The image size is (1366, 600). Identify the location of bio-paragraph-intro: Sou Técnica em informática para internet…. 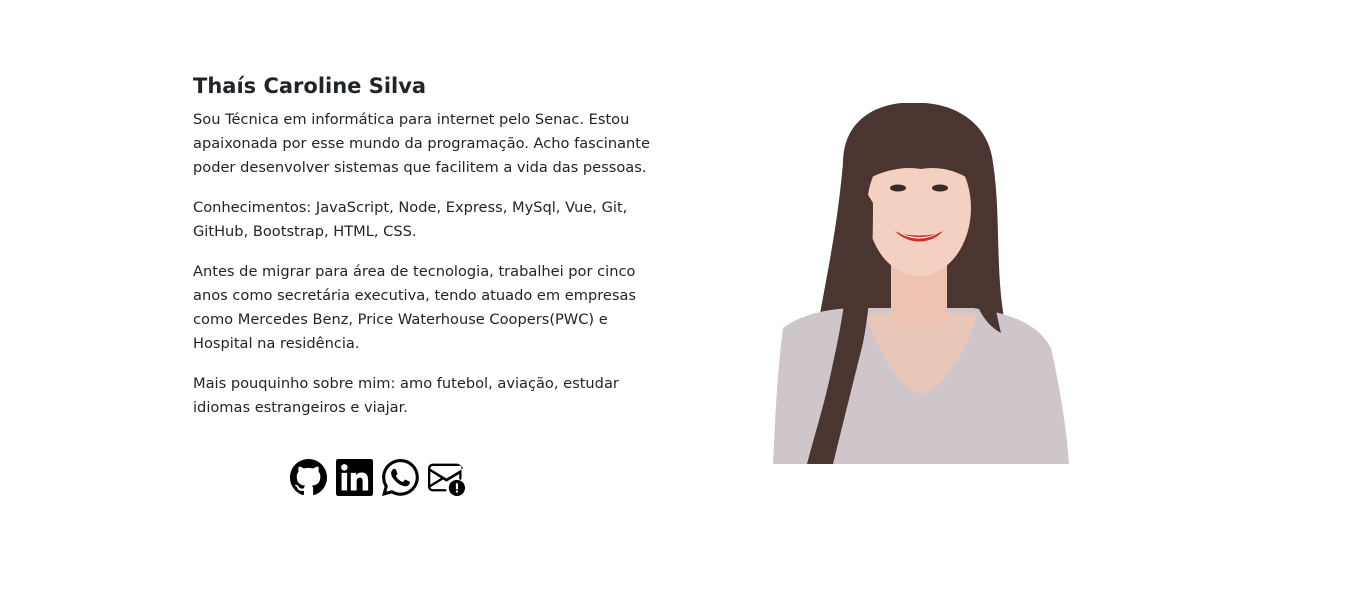
(422, 143).